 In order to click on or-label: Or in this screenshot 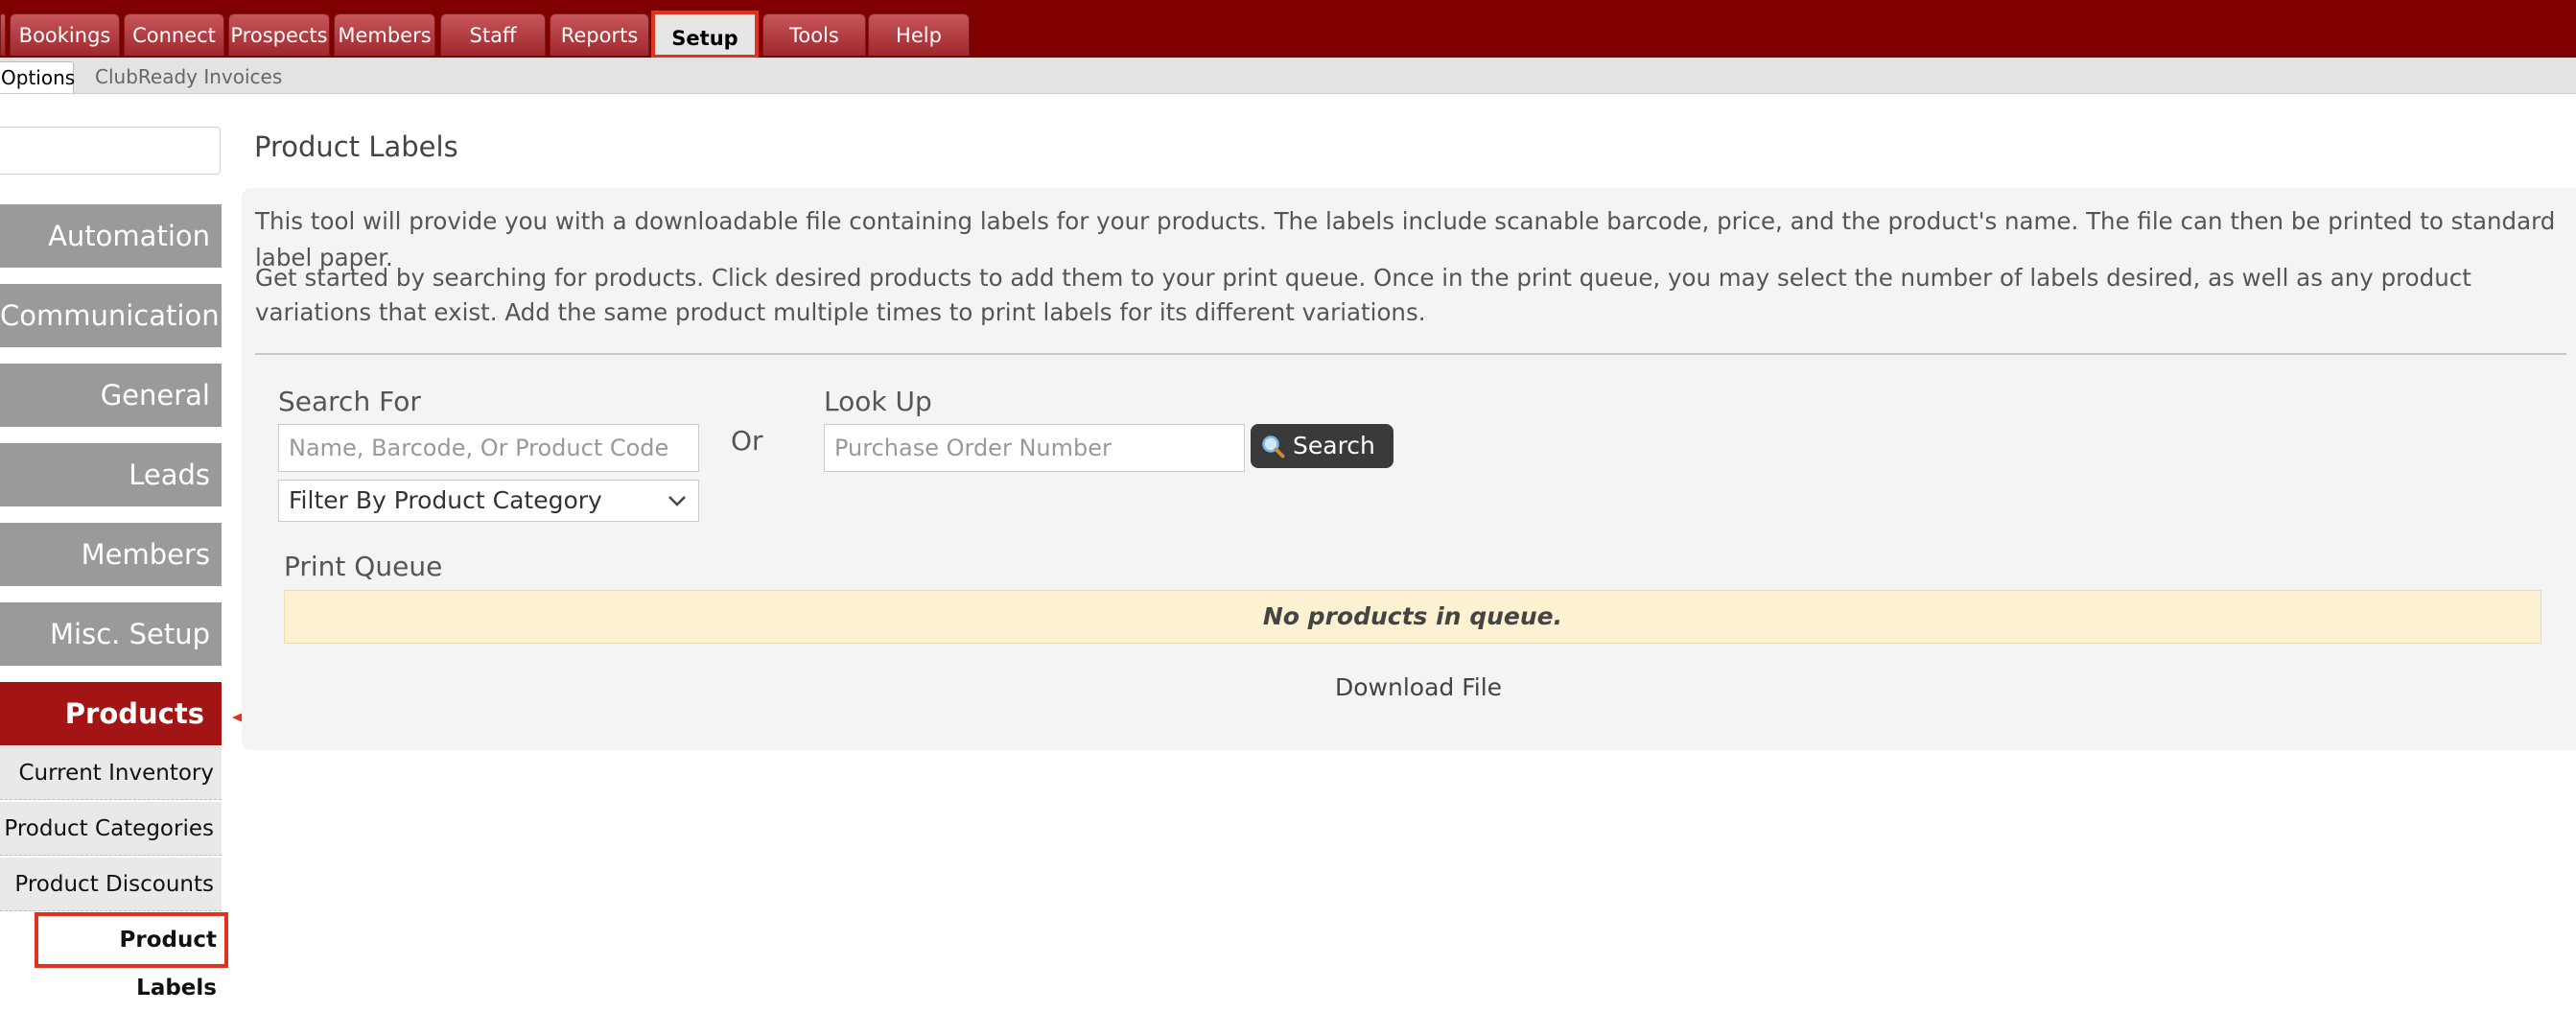, I will do `click(747, 441)`.